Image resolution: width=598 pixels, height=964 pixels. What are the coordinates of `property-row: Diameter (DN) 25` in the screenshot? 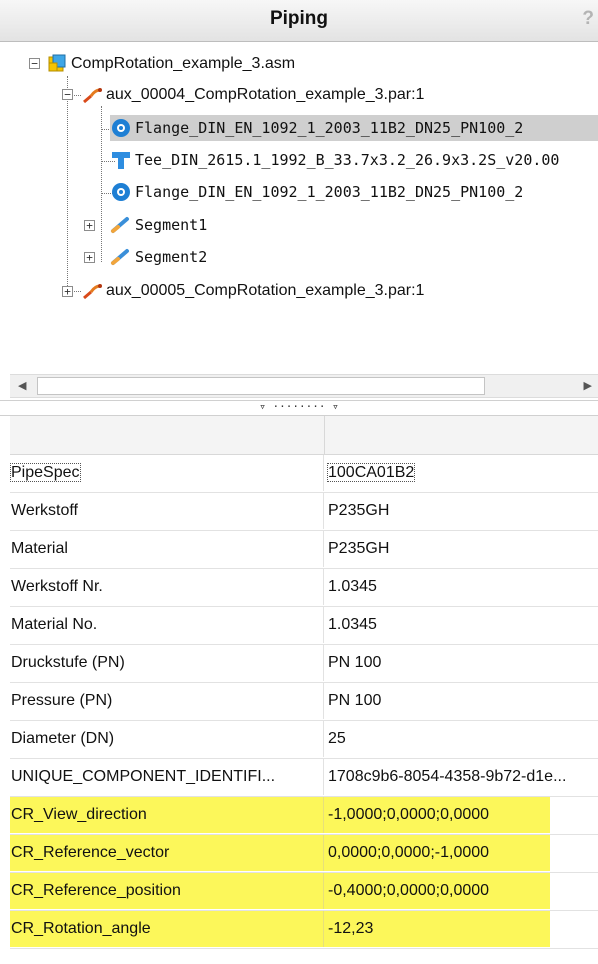 It's located at (304, 740).